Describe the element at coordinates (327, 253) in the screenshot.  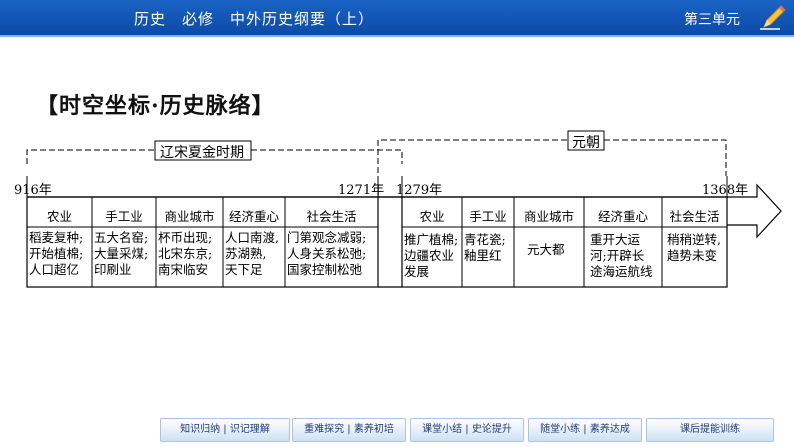
I see `table-cell: 门第观念减弱; 人身关系松弛; 国家控制松弛` at that location.